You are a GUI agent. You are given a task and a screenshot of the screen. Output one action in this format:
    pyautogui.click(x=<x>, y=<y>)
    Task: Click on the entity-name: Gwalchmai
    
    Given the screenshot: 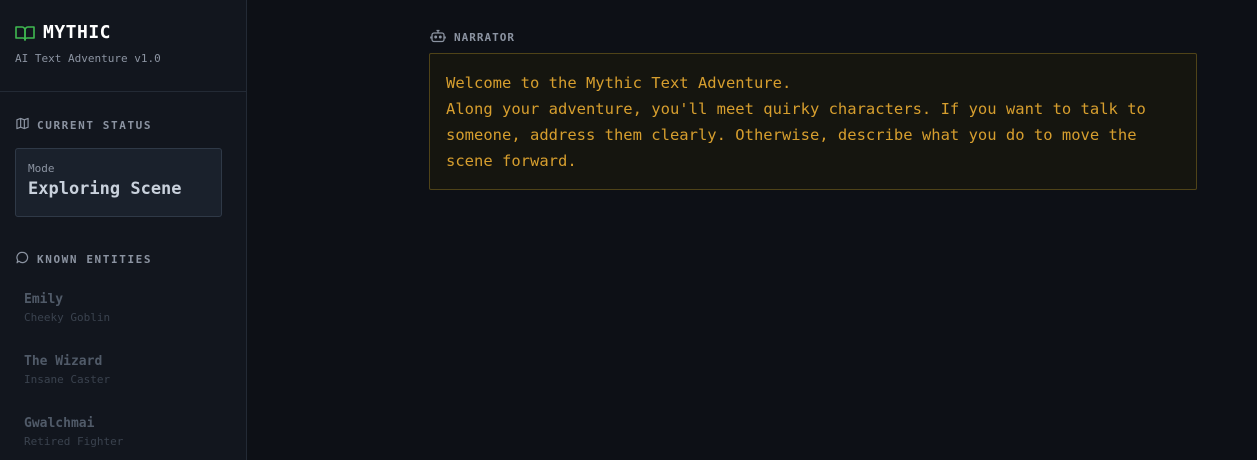 What is the action you would take?
    pyautogui.click(x=59, y=423)
    